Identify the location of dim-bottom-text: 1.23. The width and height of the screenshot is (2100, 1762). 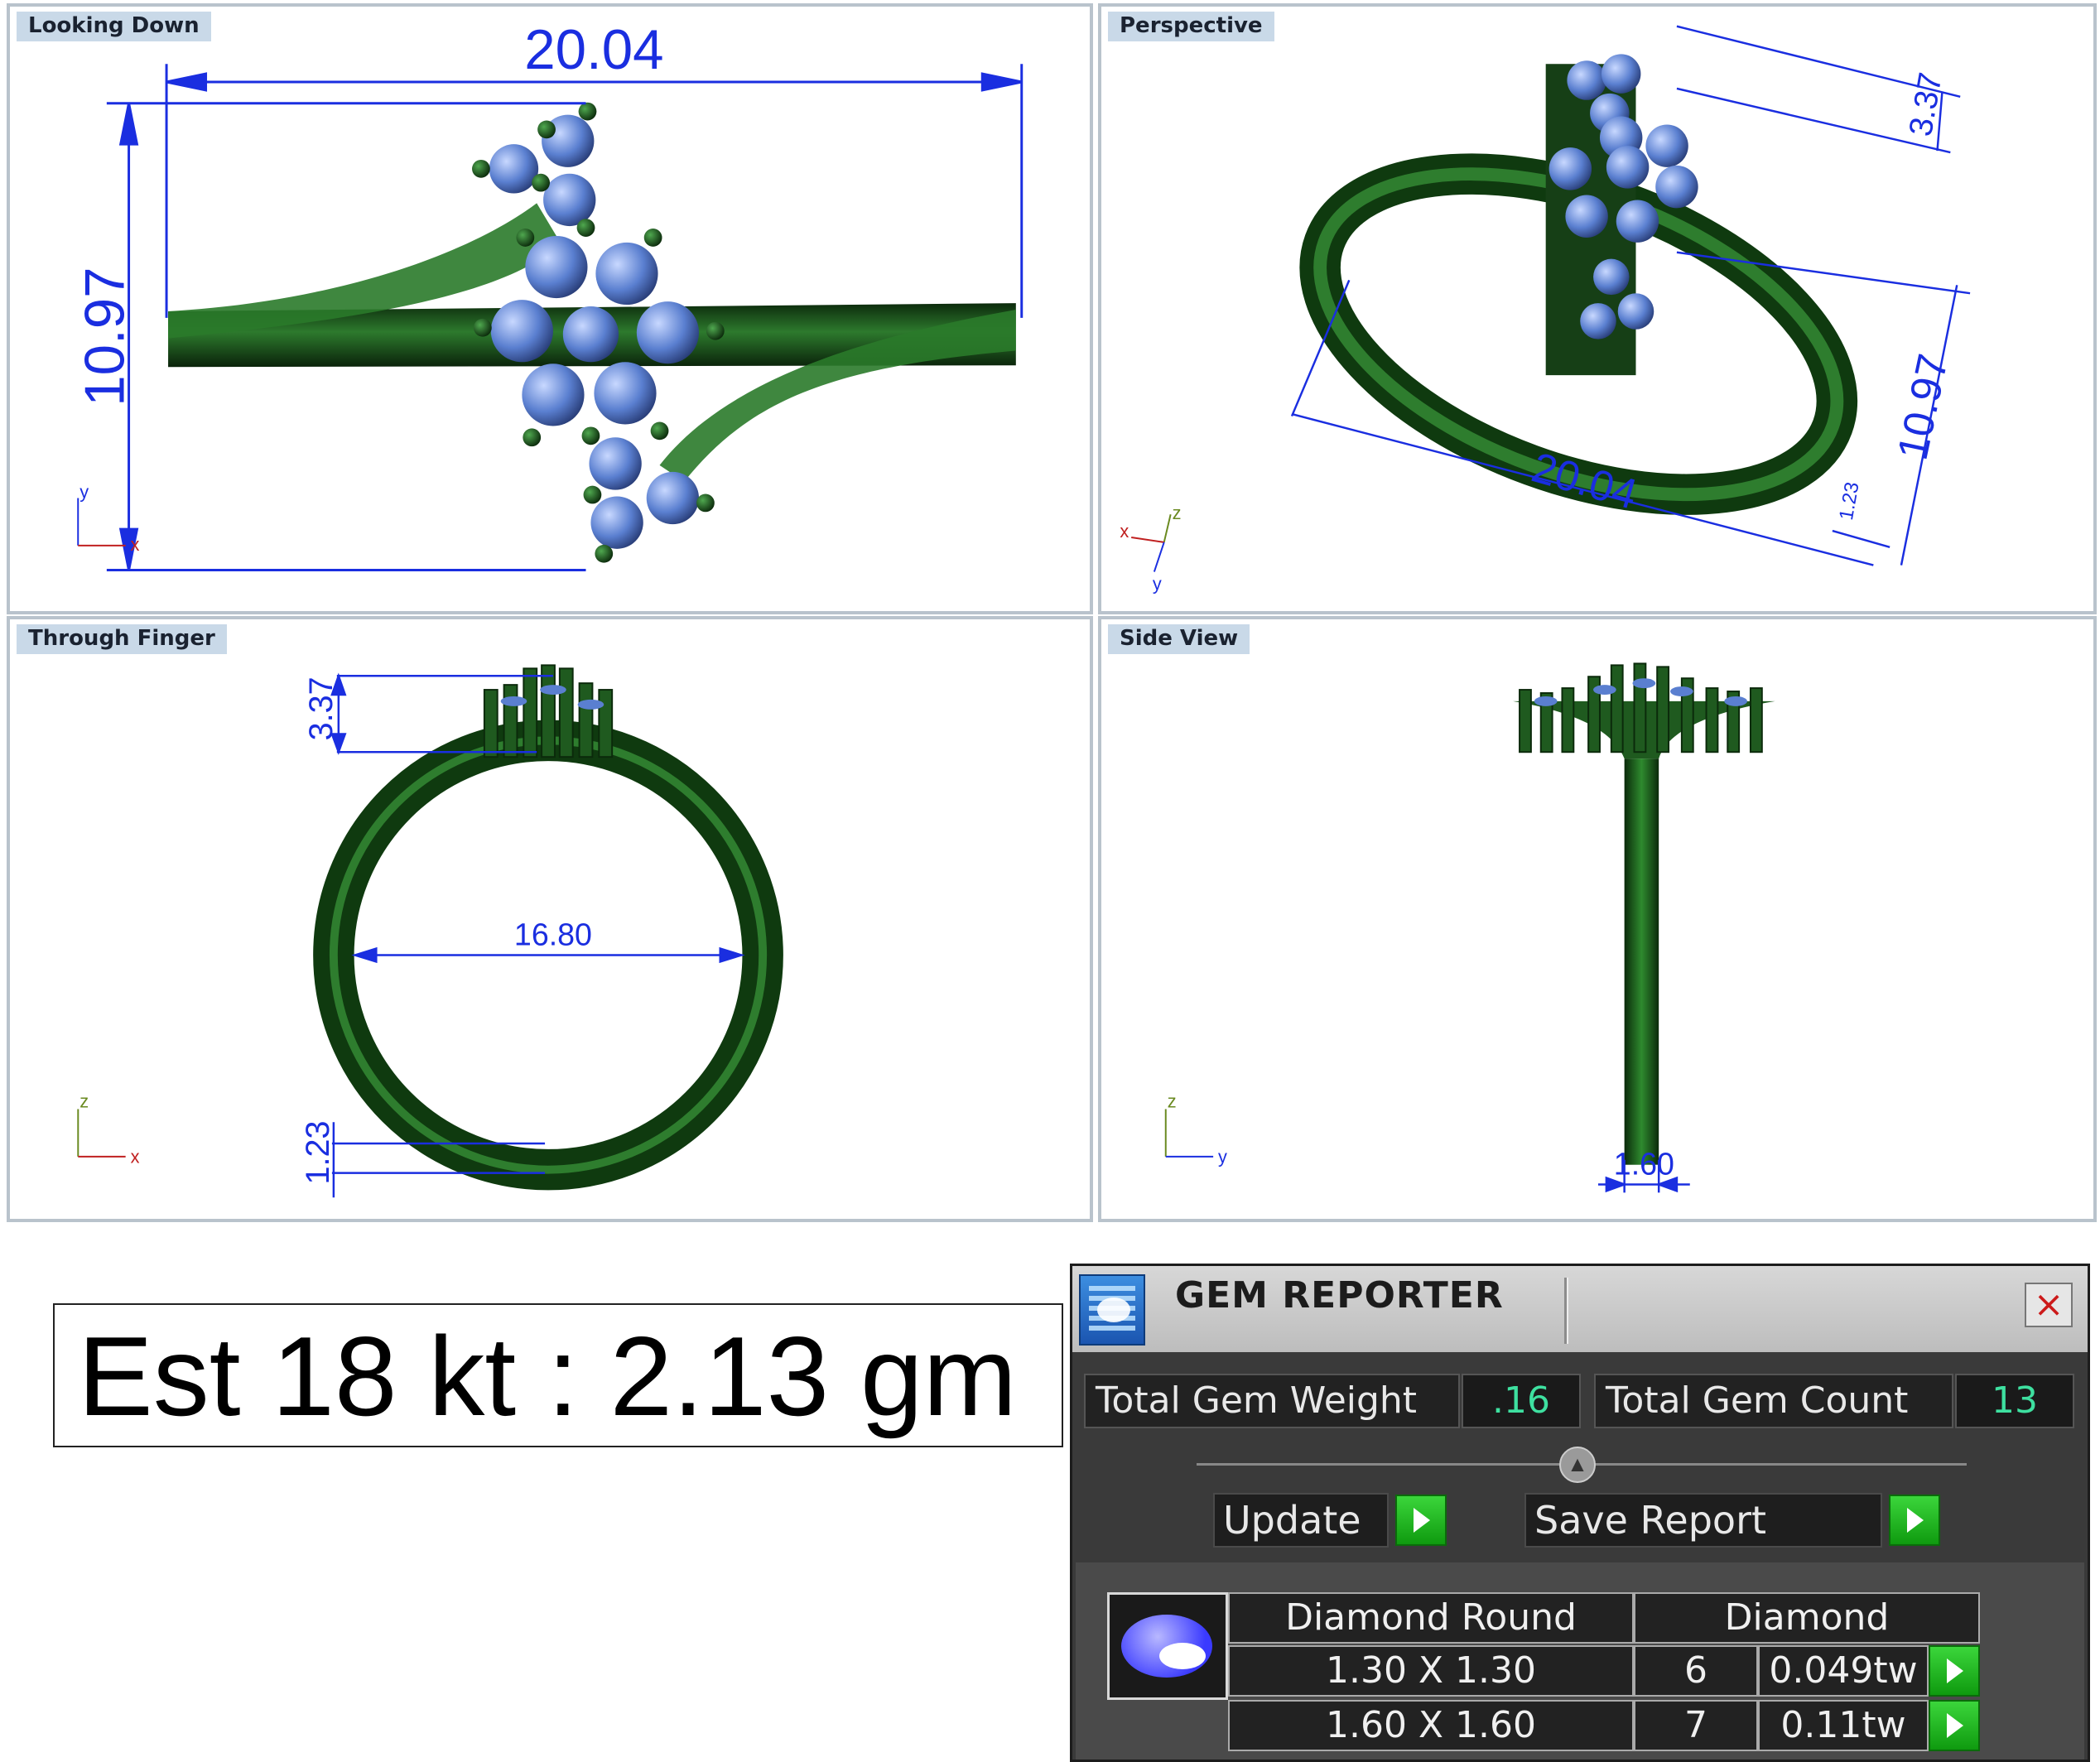
(318, 1152).